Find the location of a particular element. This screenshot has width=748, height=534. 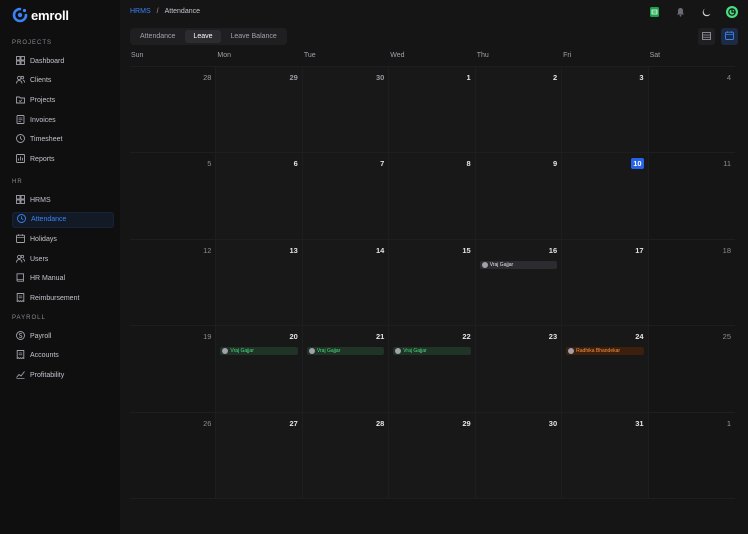

leave-event: Radhika Bhandekar is located at coordinates (605, 351).